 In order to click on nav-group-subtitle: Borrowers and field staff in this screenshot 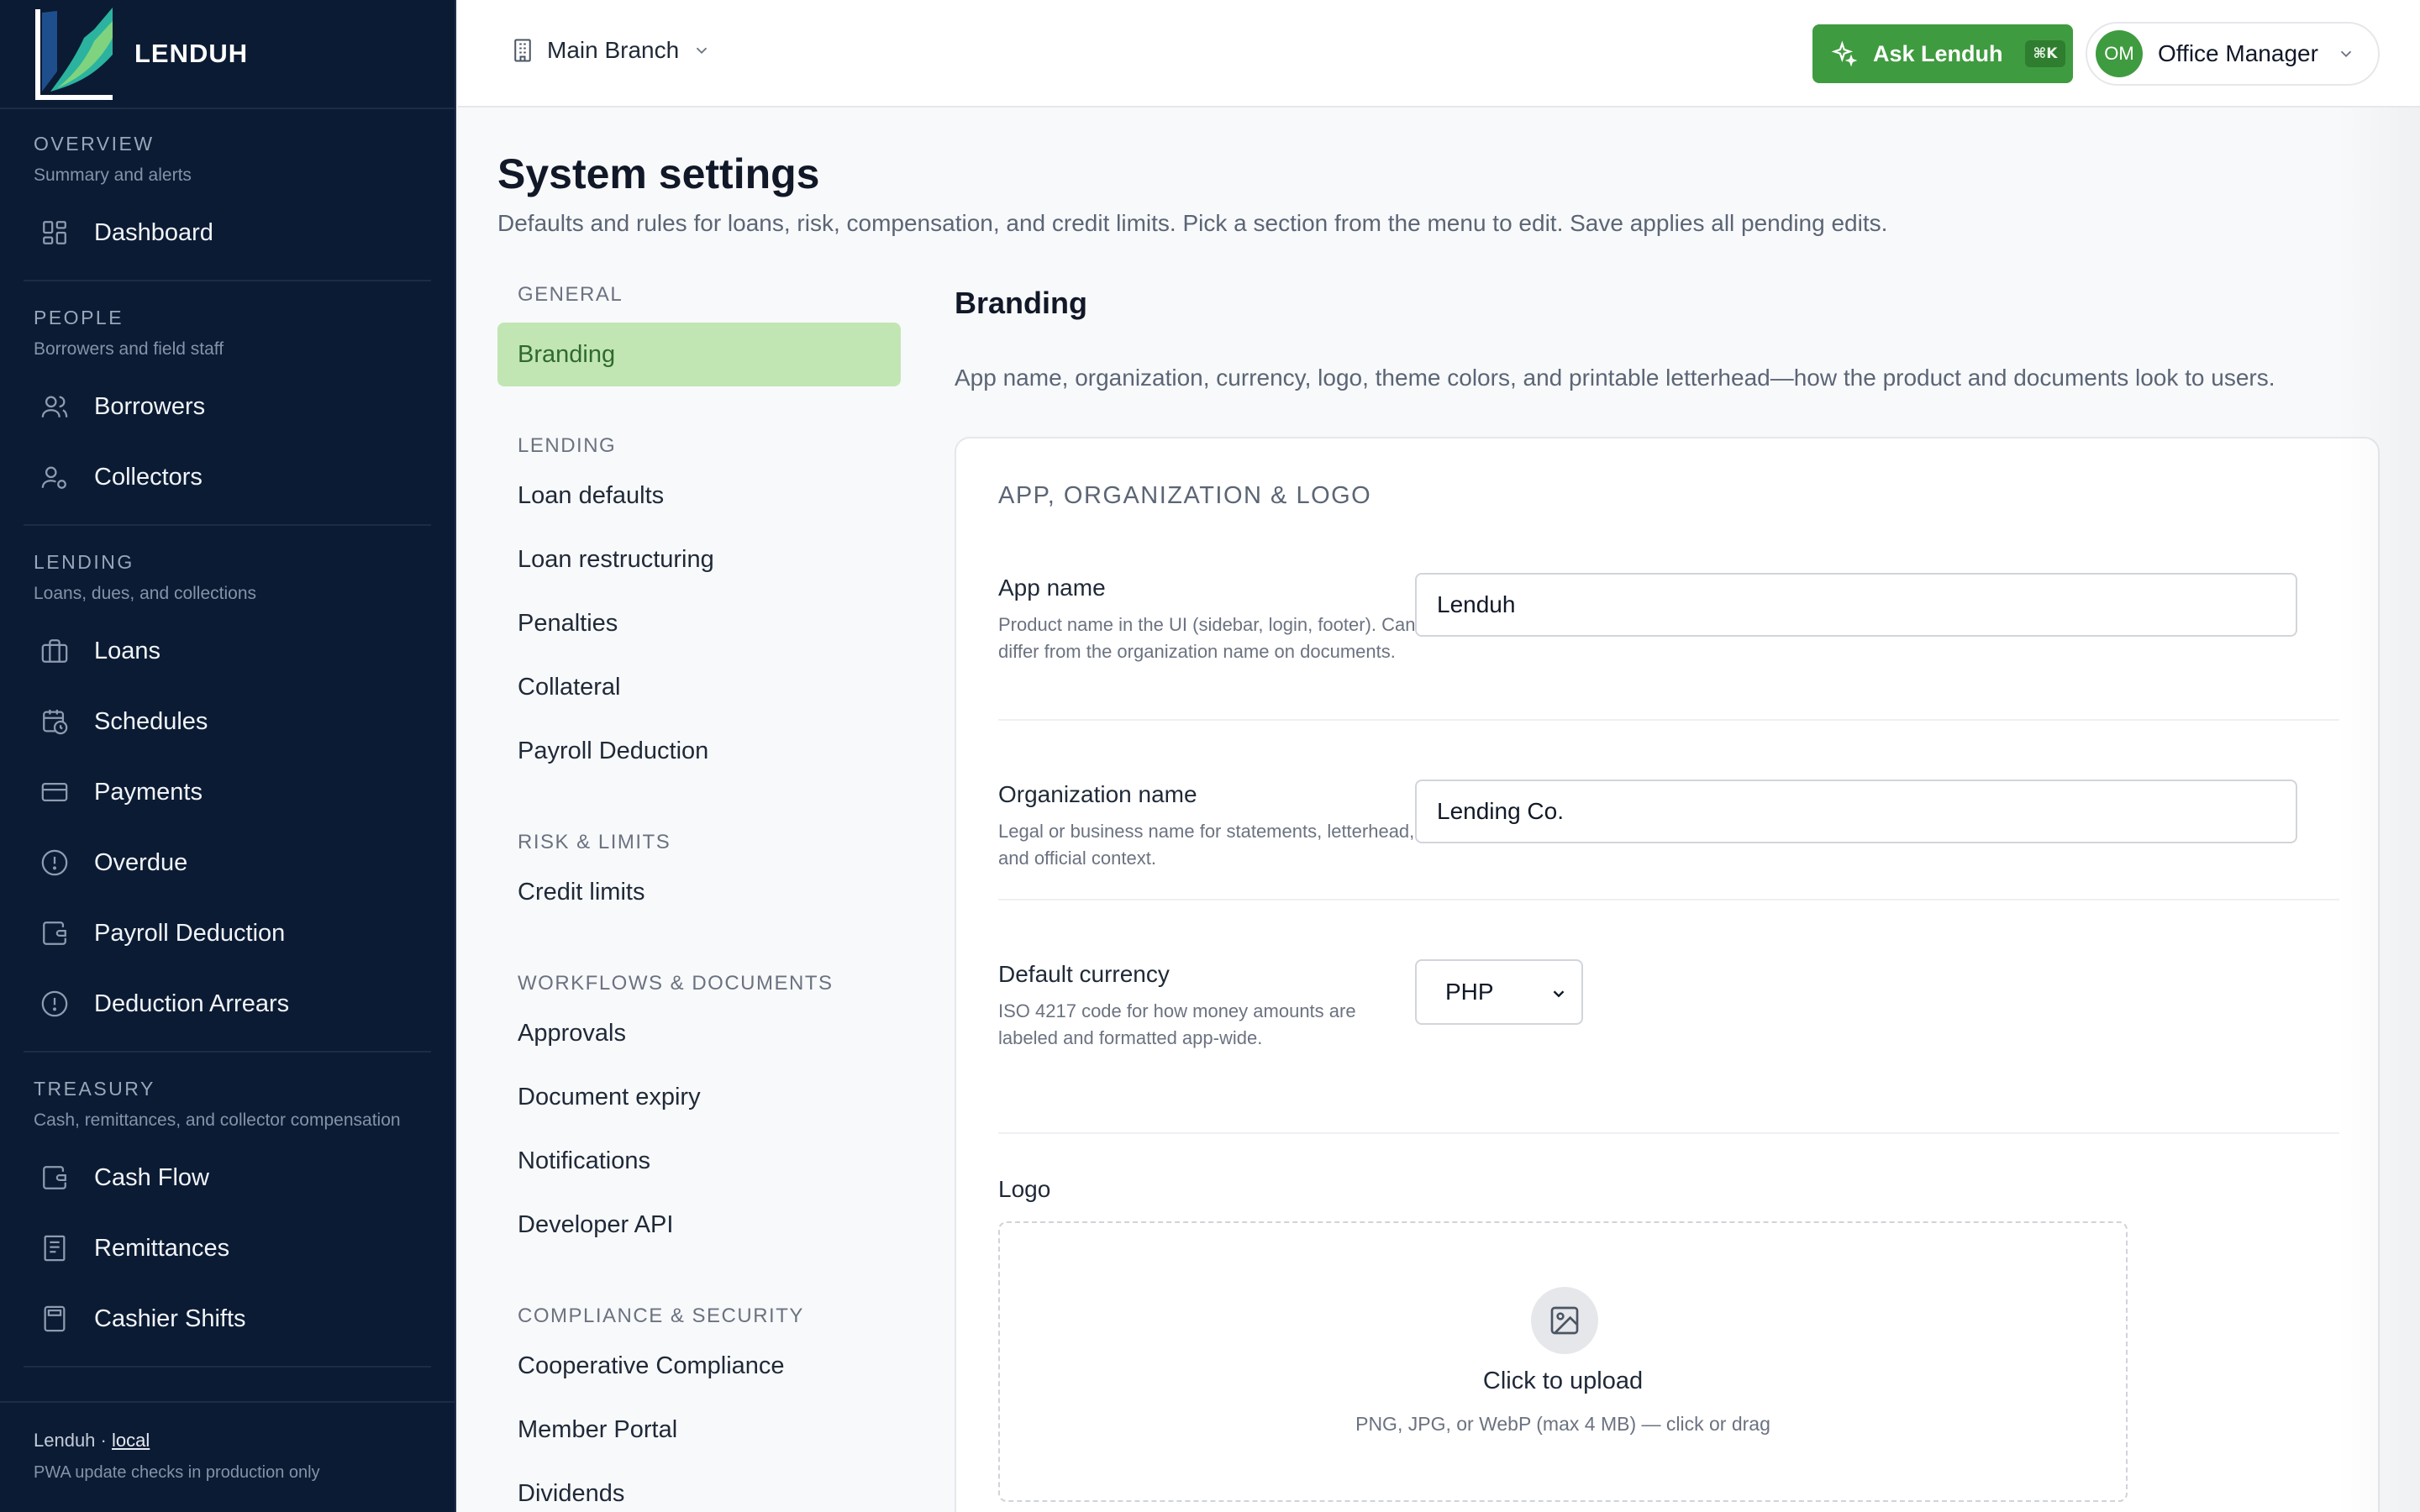, I will do `click(129, 349)`.